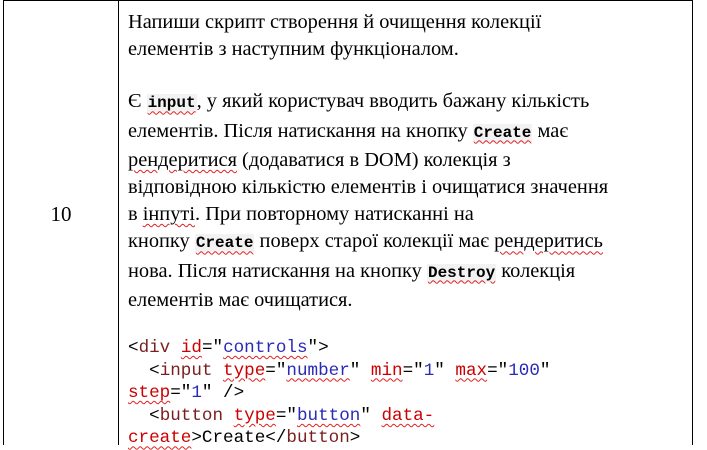 The width and height of the screenshot is (707, 450). I want to click on row-number: 10, so click(61, 214).